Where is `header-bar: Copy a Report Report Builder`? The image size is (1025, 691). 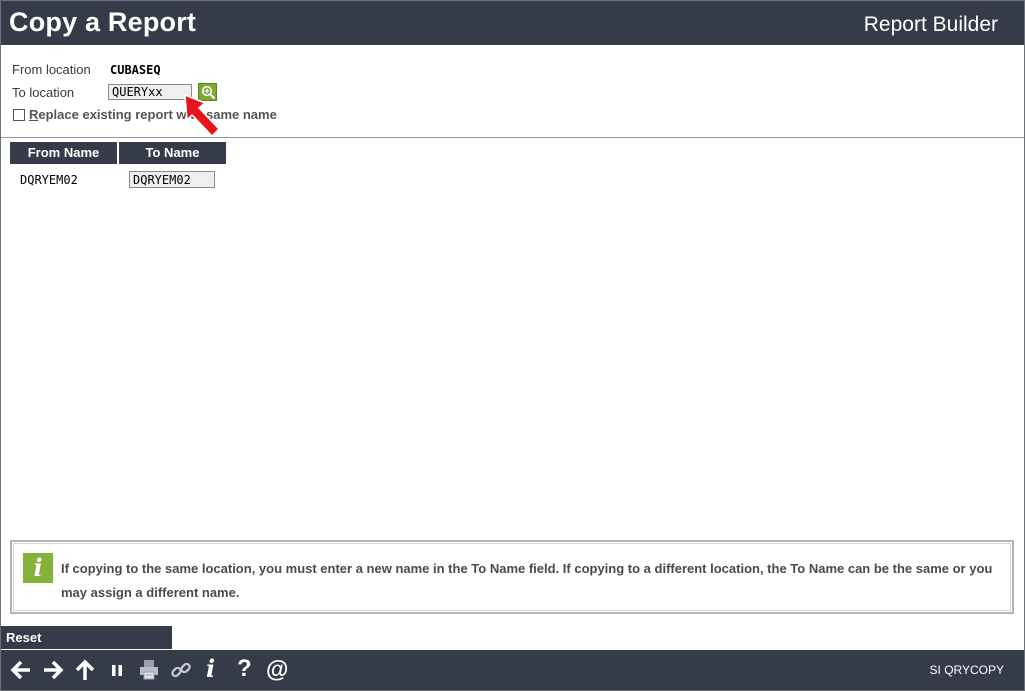
header-bar: Copy a Report Report Builder is located at coordinates (512, 23).